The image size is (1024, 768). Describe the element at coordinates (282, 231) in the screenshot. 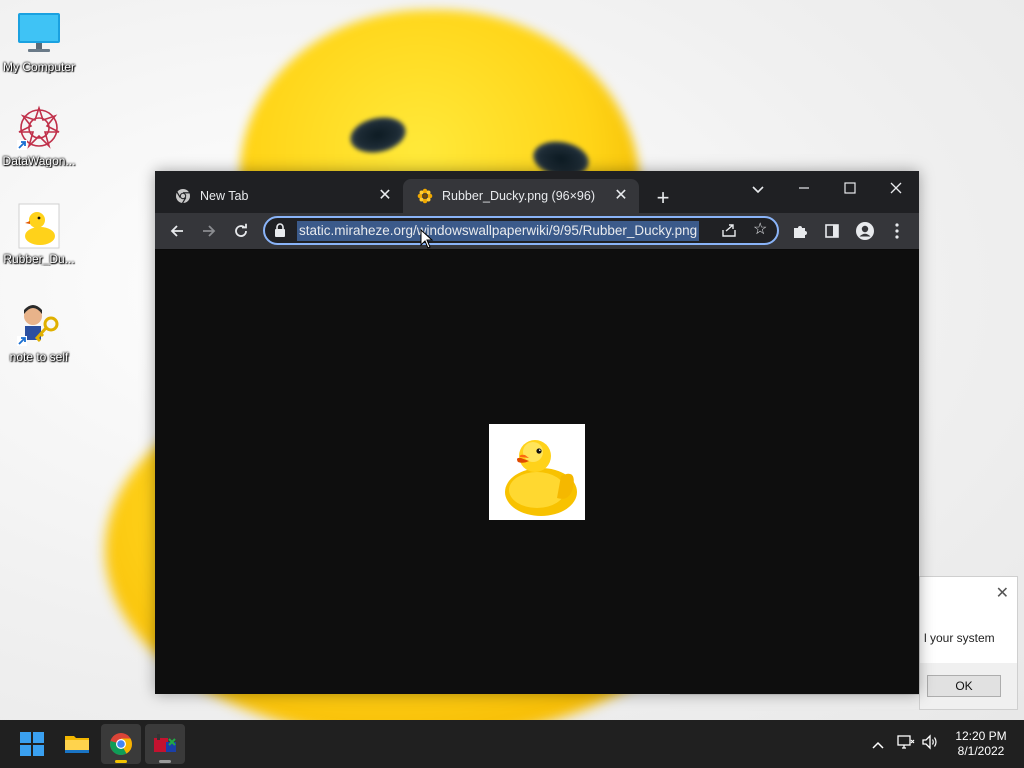

I see `lock-icon` at that location.